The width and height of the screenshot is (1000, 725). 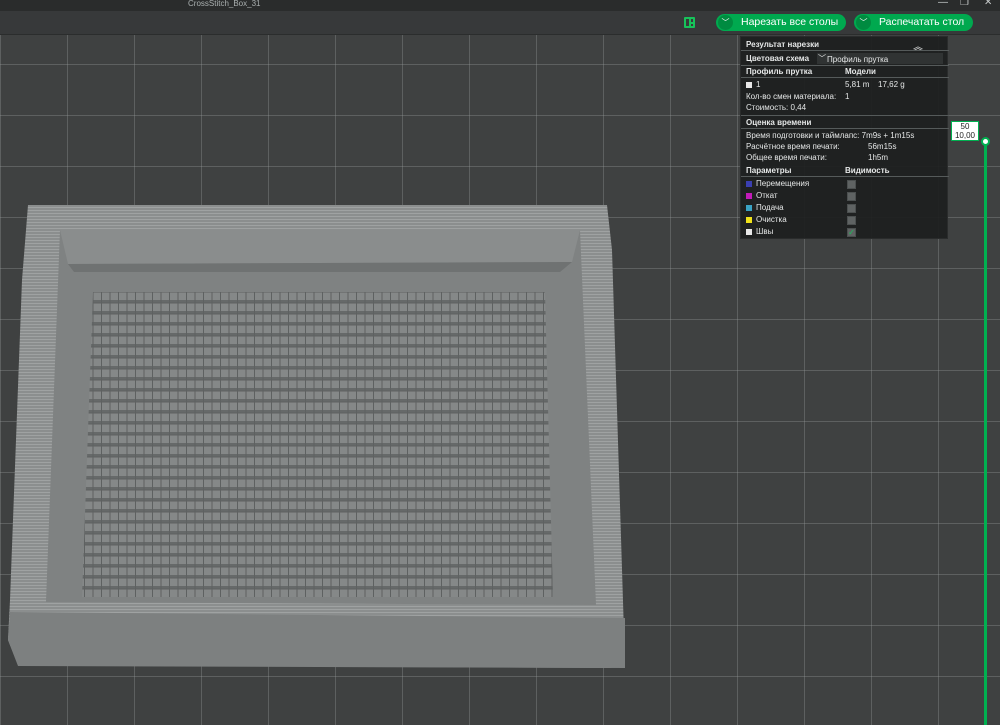 I want to click on total-time-label: Общее время печати:, so click(x=786, y=157).